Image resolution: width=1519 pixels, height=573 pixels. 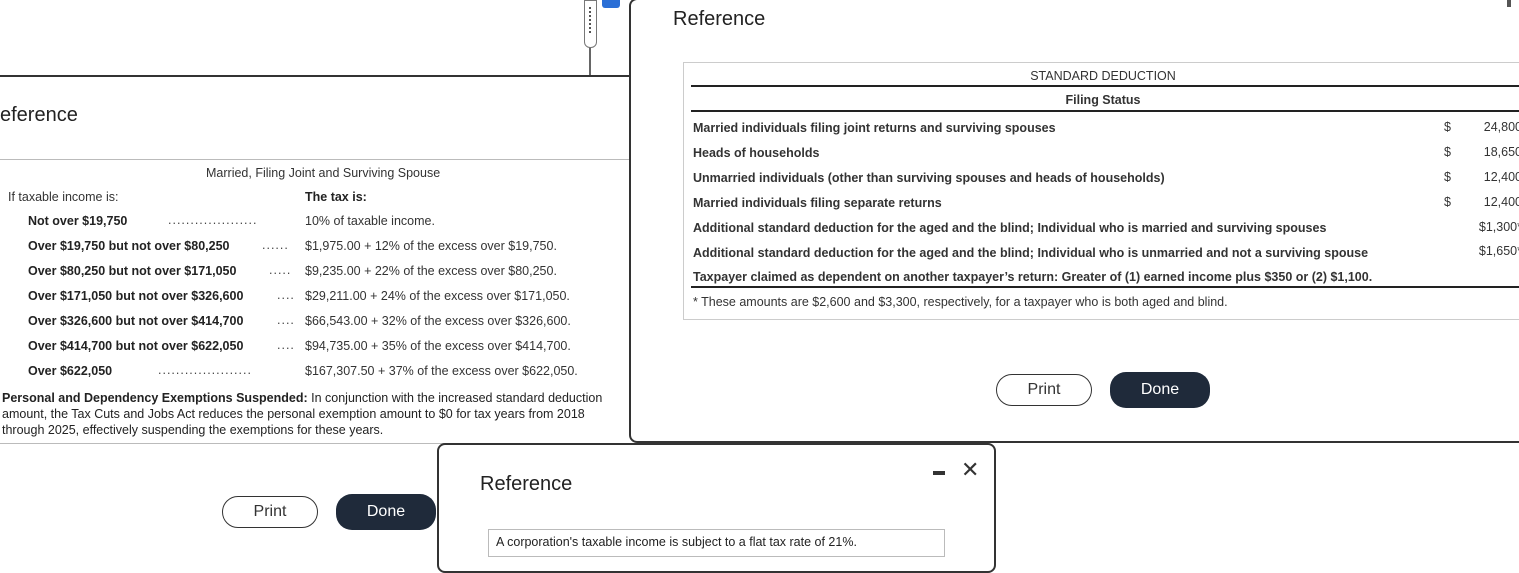 What do you see at coordinates (1103, 76) in the screenshot?
I see `table-heading: STANDARD DEDUCTION` at bounding box center [1103, 76].